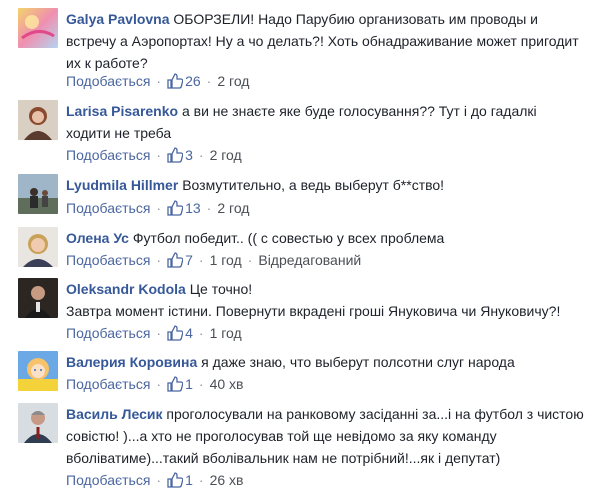 The image size is (605, 496). What do you see at coordinates (193, 208) in the screenshot?
I see `like-count-value: 13` at bounding box center [193, 208].